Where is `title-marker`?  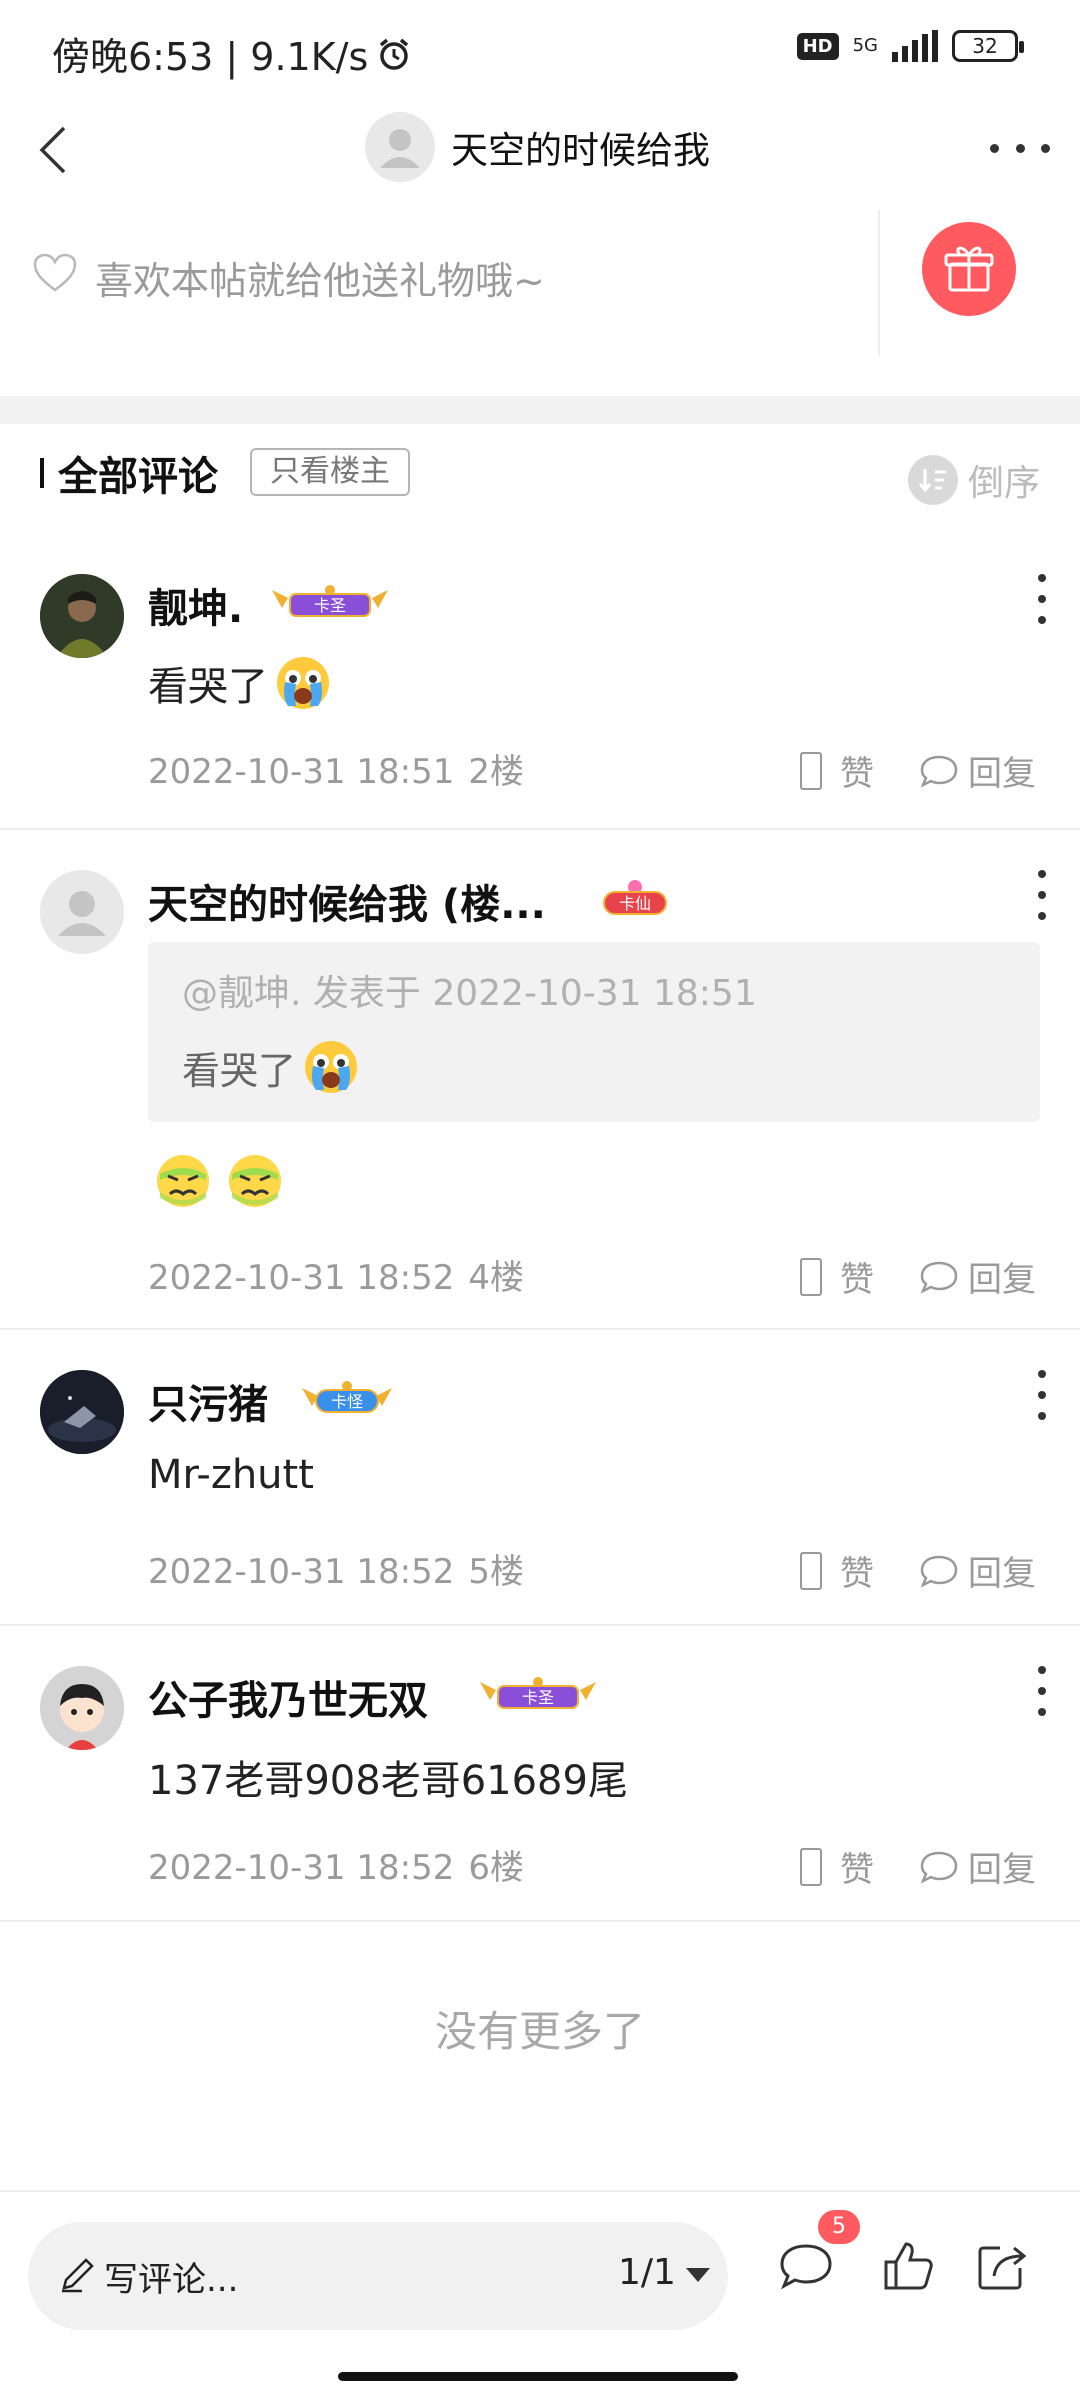
title-marker is located at coordinates (42, 473).